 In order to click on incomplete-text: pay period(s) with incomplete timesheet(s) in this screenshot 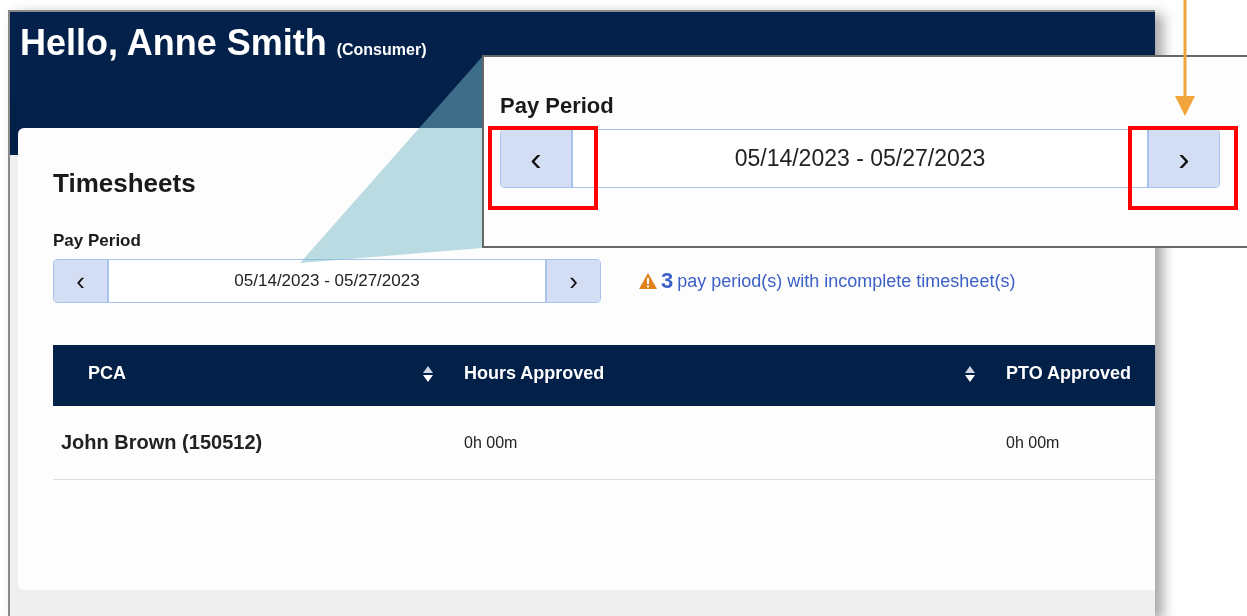, I will do `click(846, 281)`.